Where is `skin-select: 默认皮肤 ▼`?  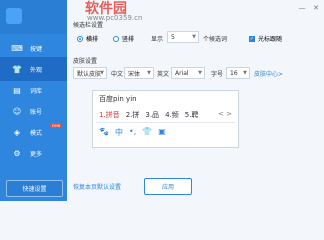 skin-select: 默认皮肤 ▼ is located at coordinates (90, 73).